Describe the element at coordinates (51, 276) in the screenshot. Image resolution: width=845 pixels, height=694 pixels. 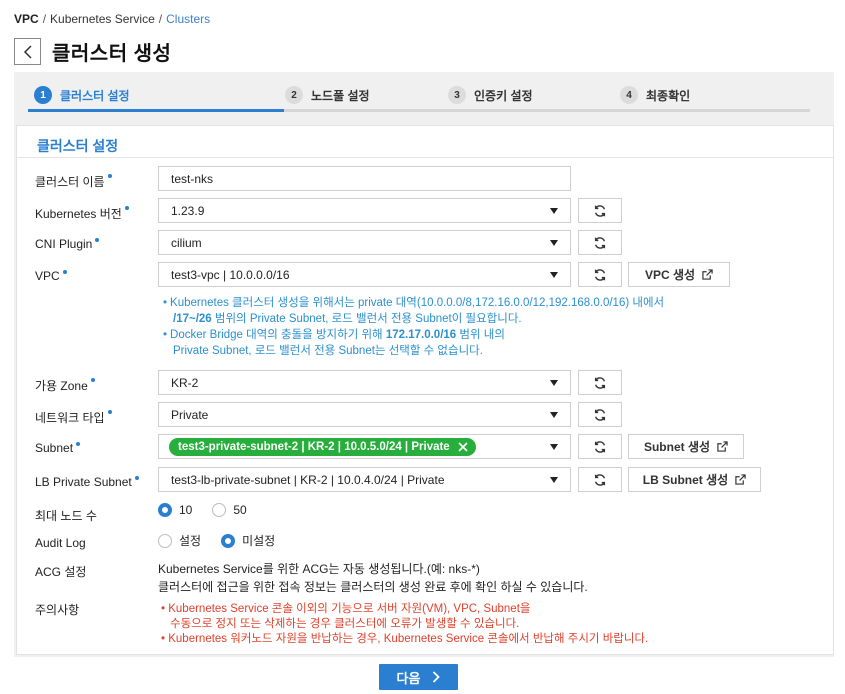
I see `vpc-label: VPC` at that location.